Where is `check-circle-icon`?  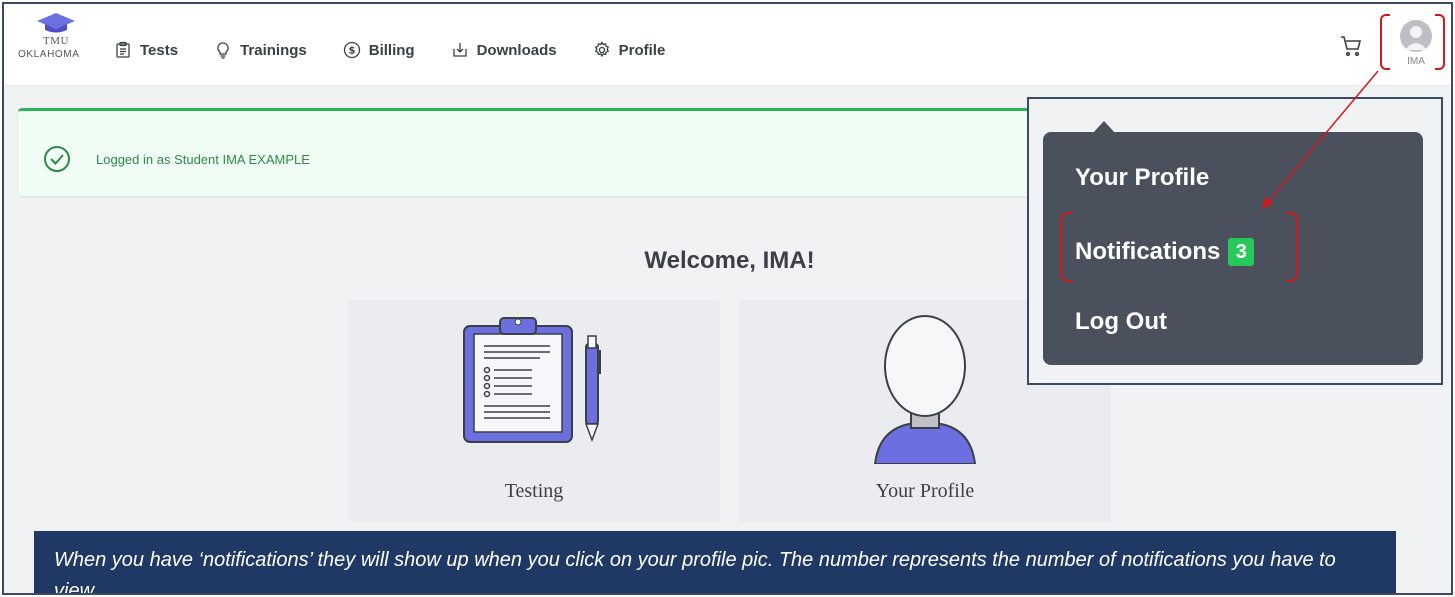
check-circle-icon is located at coordinates (57, 159).